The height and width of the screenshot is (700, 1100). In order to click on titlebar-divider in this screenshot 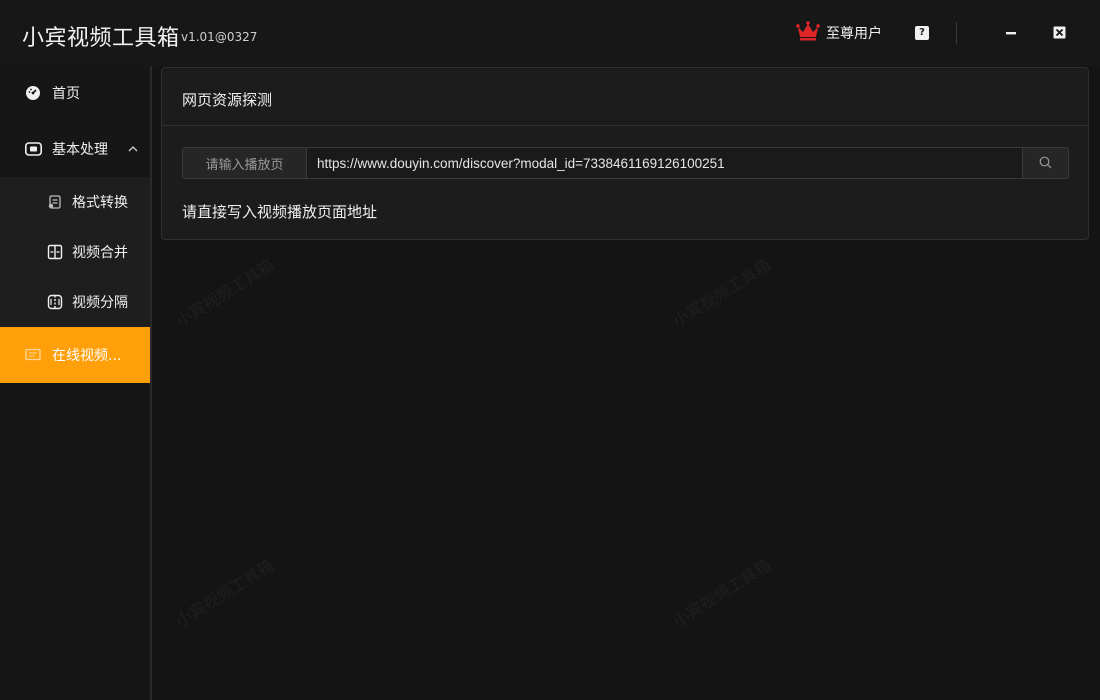, I will do `click(956, 33)`.